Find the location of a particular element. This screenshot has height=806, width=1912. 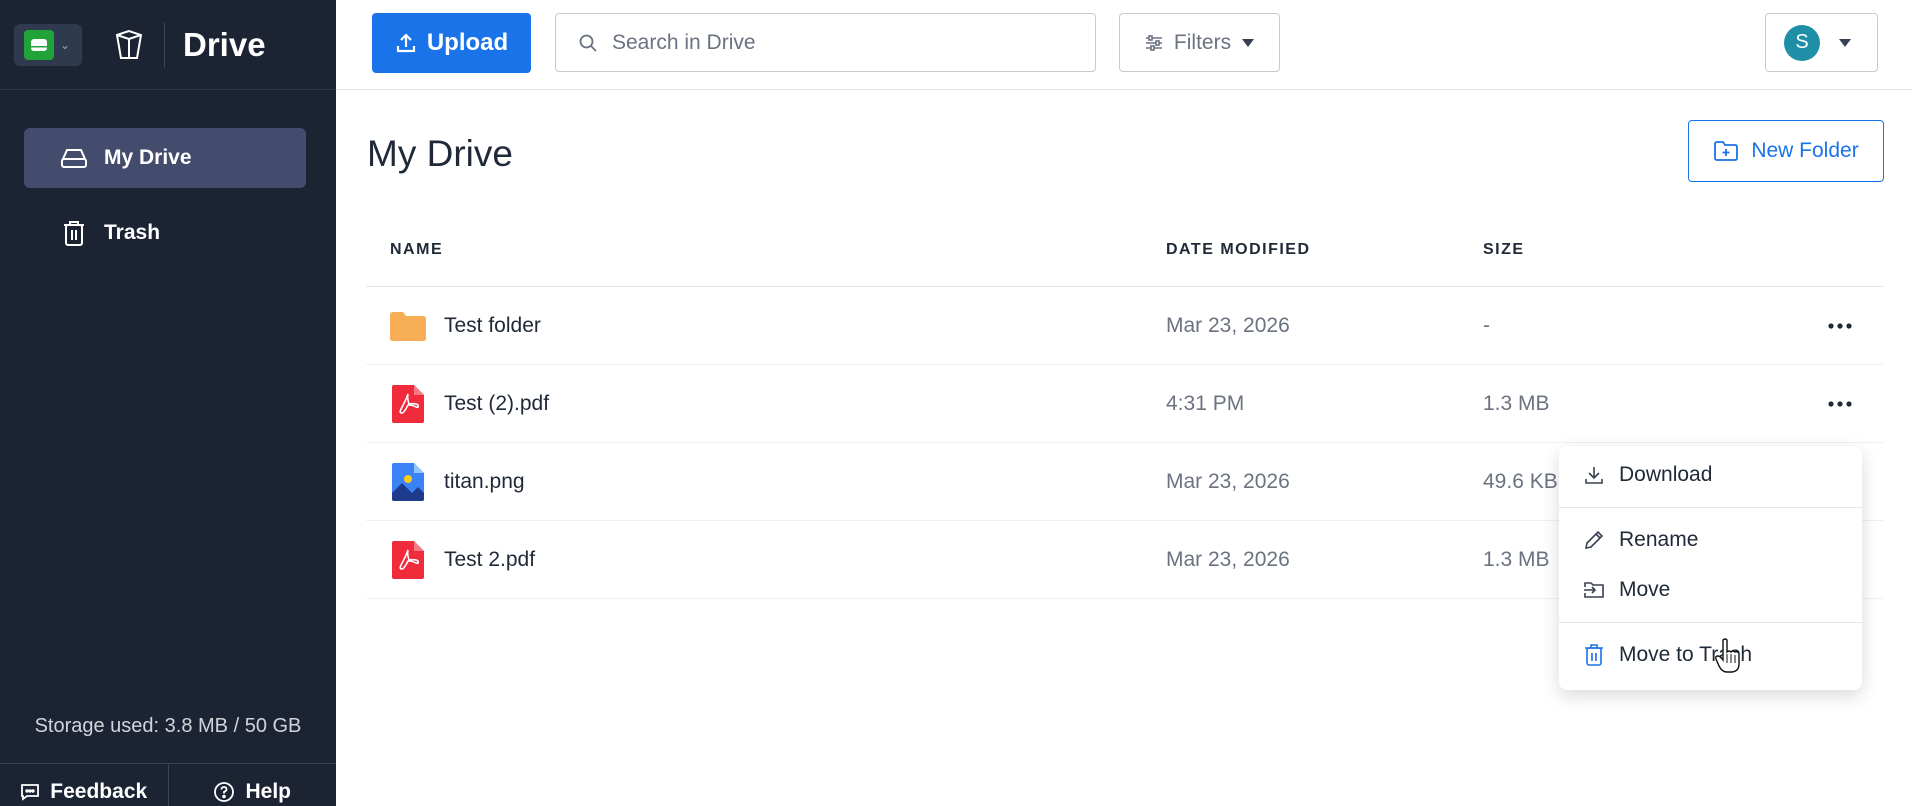

file-name: Test folder is located at coordinates (492, 325).